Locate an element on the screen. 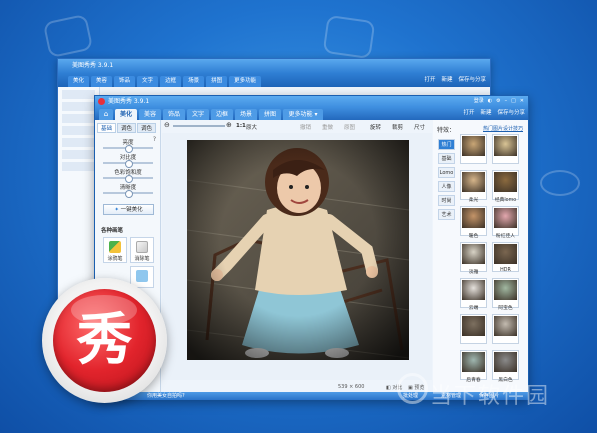  effect-thumb: 粉红佳人 is located at coordinates (505, 222).